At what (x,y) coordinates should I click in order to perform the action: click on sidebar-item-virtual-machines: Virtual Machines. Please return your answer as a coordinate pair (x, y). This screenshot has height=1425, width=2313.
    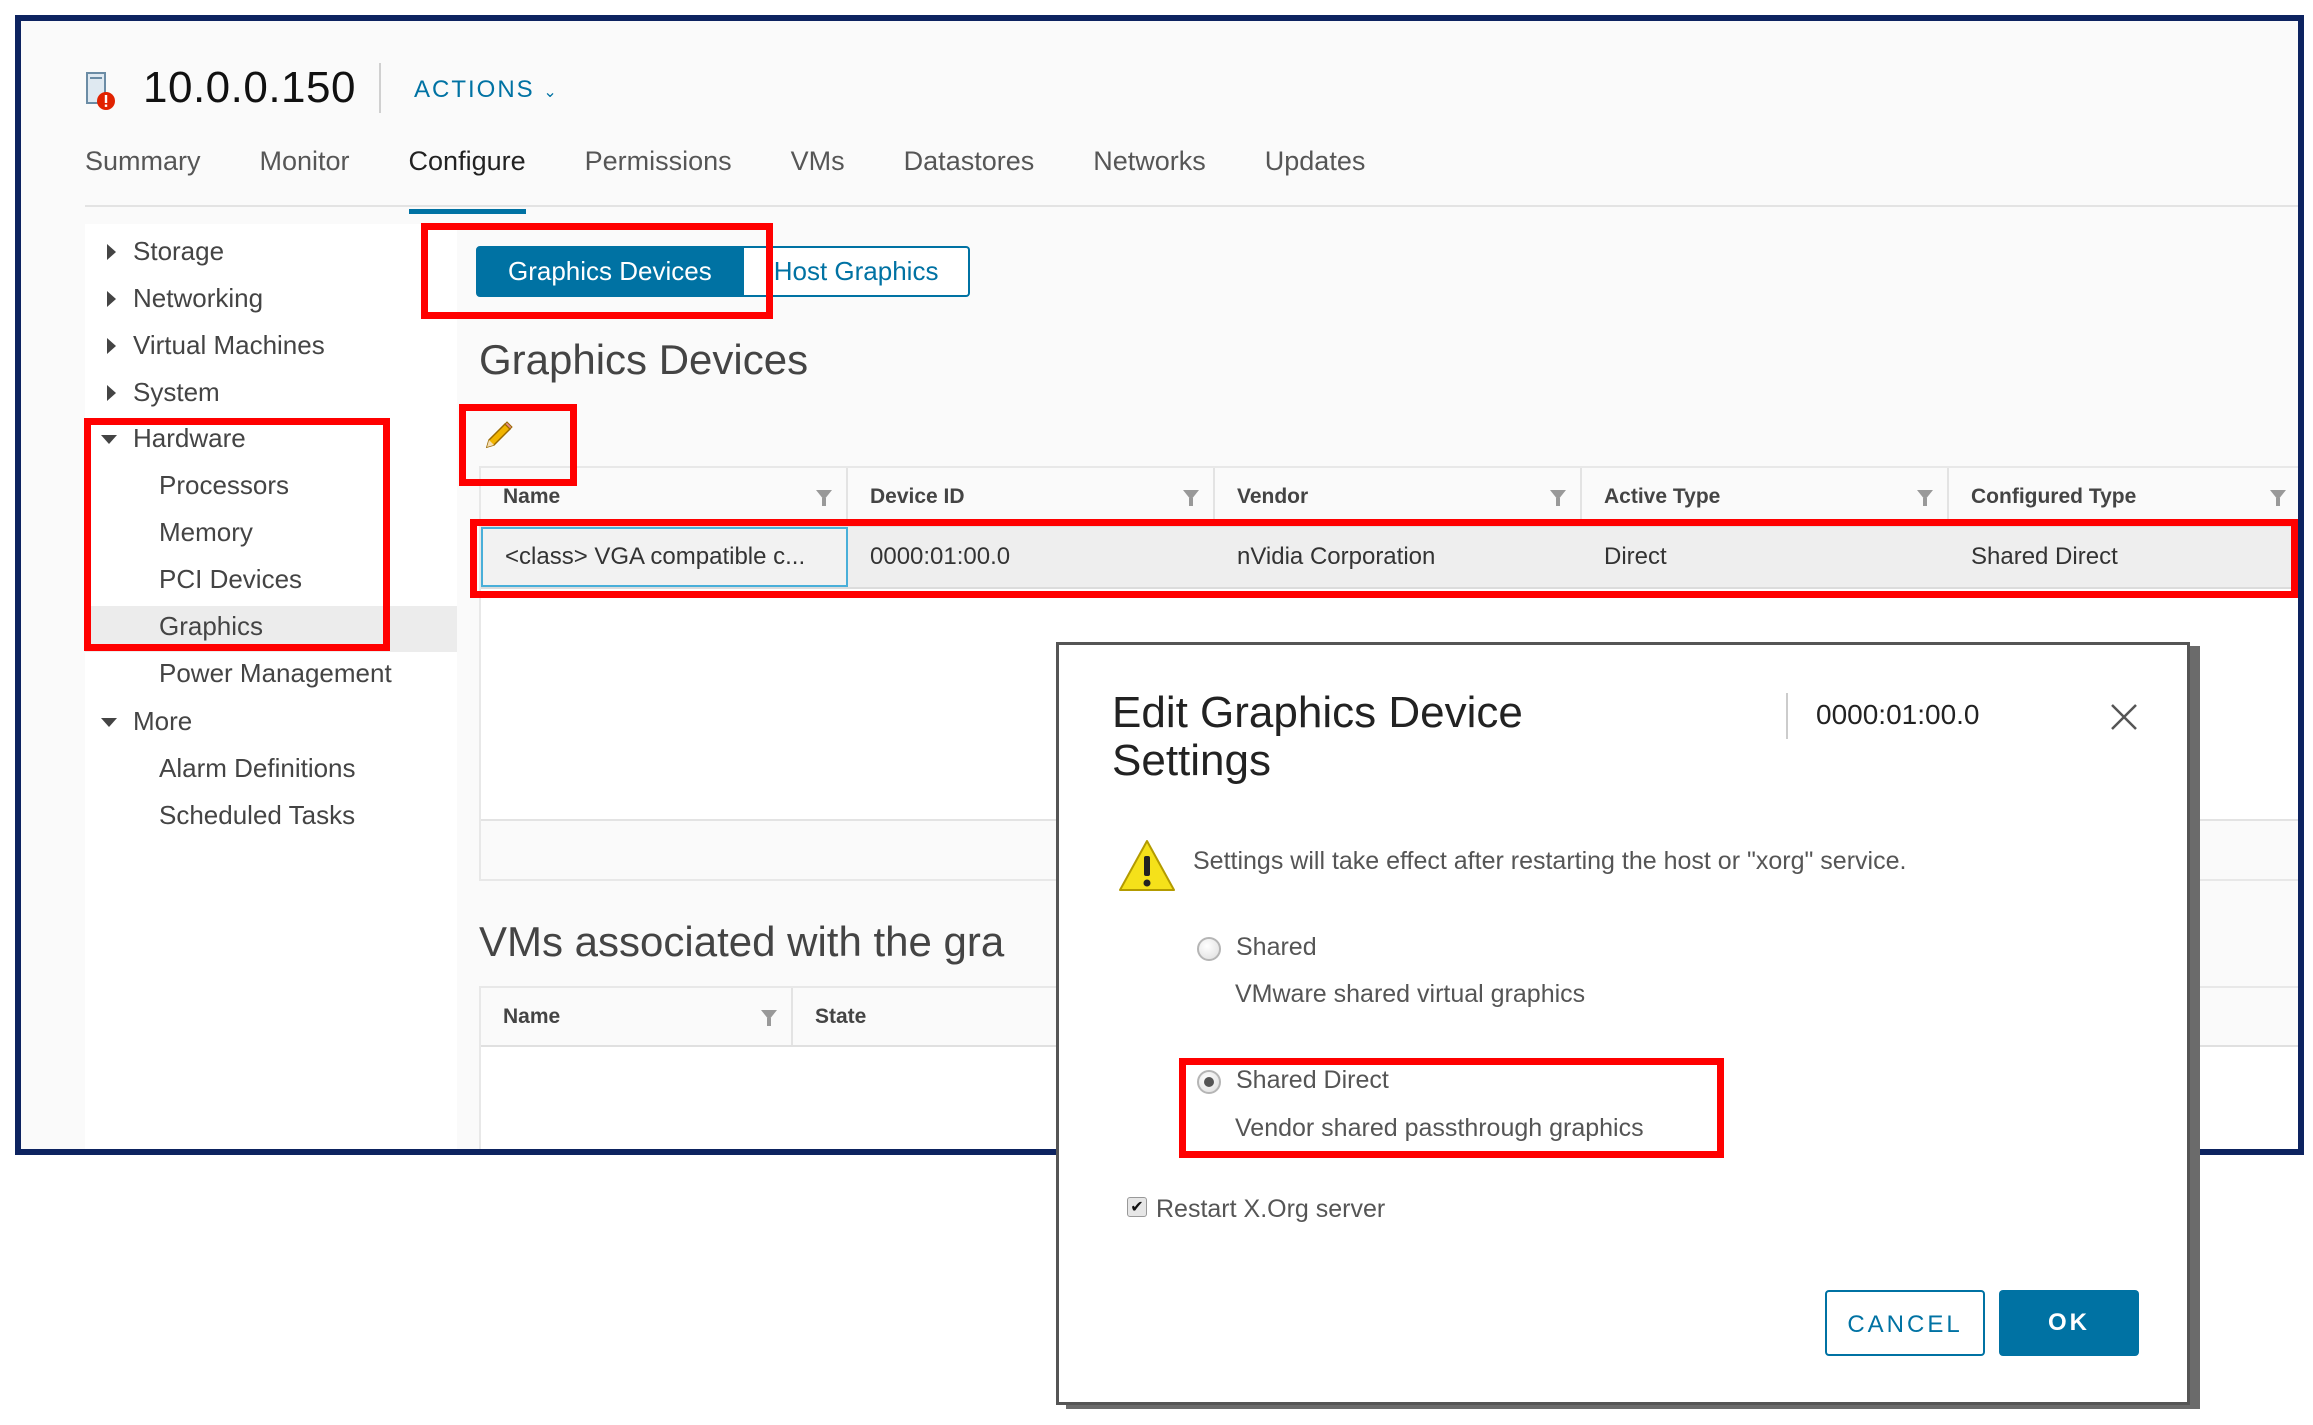
    Looking at the image, I should click on (229, 345).